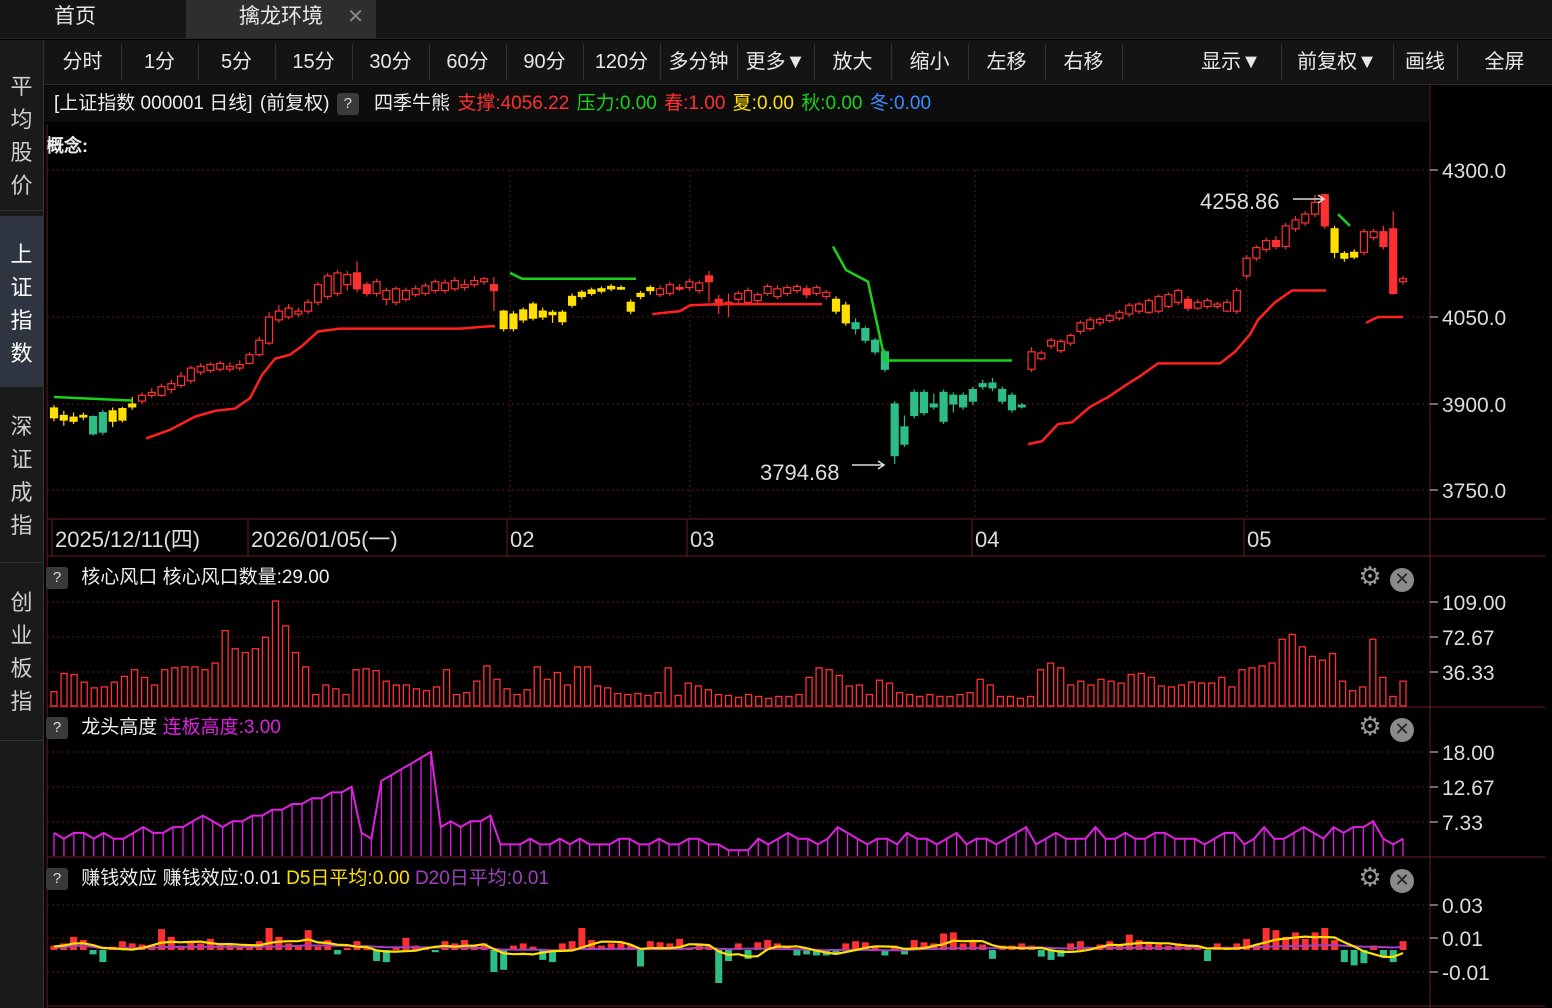 This screenshot has height=1008, width=1552. I want to click on p1-tick-label: 72.67, so click(1468, 638).